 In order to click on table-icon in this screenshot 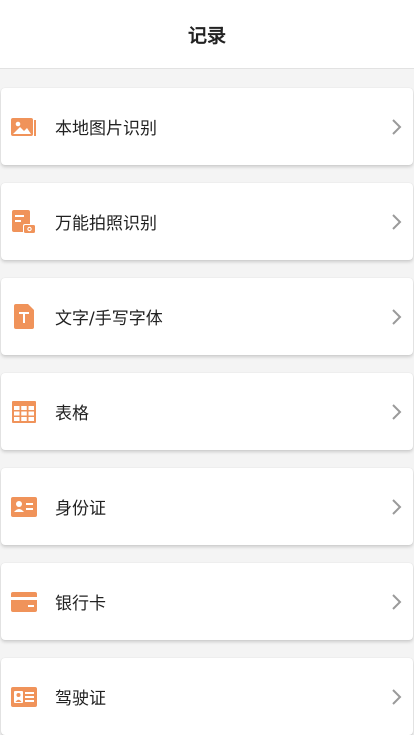, I will do `click(24, 412)`.